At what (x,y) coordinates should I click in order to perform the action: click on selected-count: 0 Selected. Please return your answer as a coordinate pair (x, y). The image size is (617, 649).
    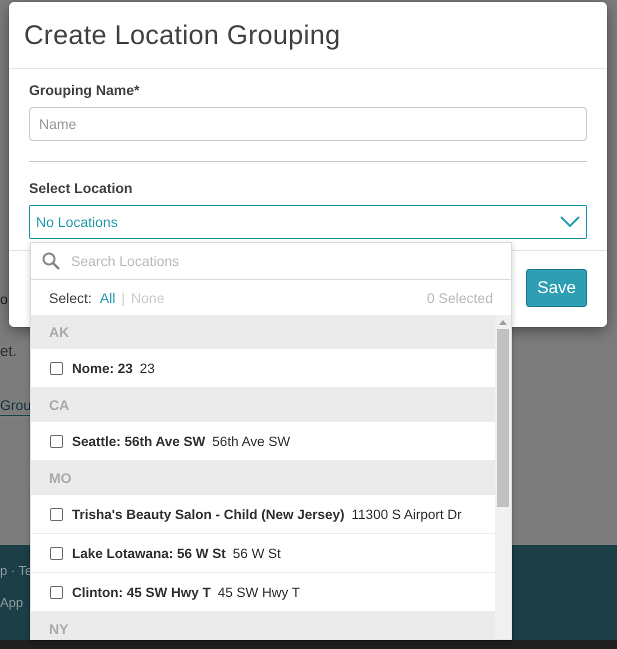
    Looking at the image, I should click on (459, 298).